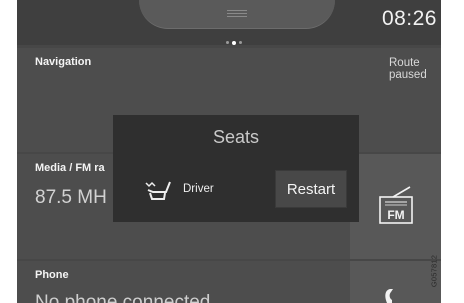 The image size is (464, 303). What do you see at coordinates (396, 205) in the screenshot?
I see `fm-radio-icon: FM` at bounding box center [396, 205].